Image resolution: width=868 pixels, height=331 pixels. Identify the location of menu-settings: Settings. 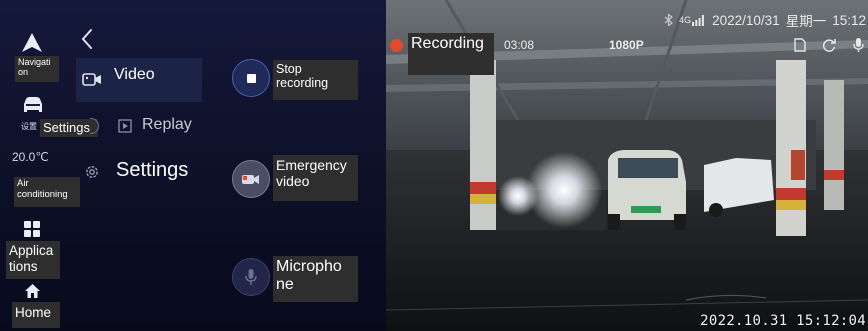
(139, 172).